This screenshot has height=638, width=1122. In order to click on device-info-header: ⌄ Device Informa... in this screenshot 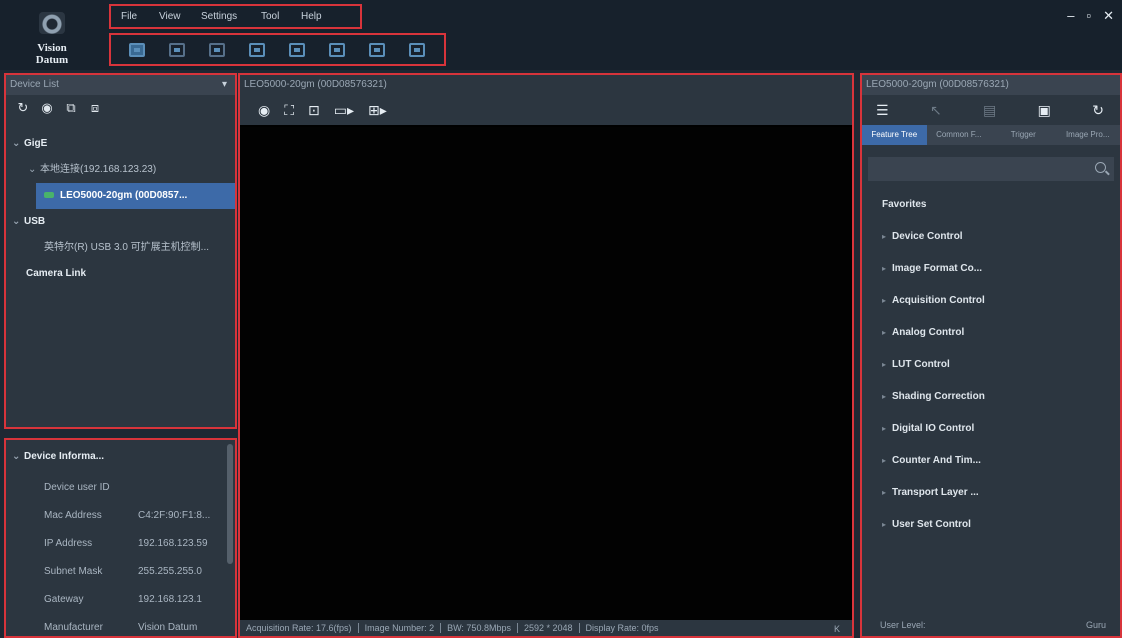, I will do `click(120, 457)`.